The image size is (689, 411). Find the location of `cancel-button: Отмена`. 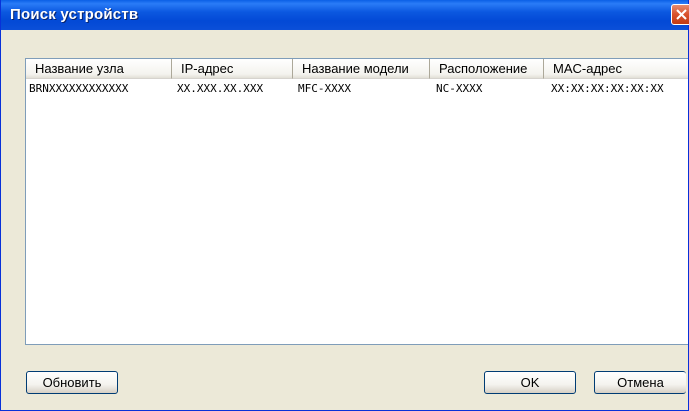

cancel-button: Отмена is located at coordinates (640, 382).